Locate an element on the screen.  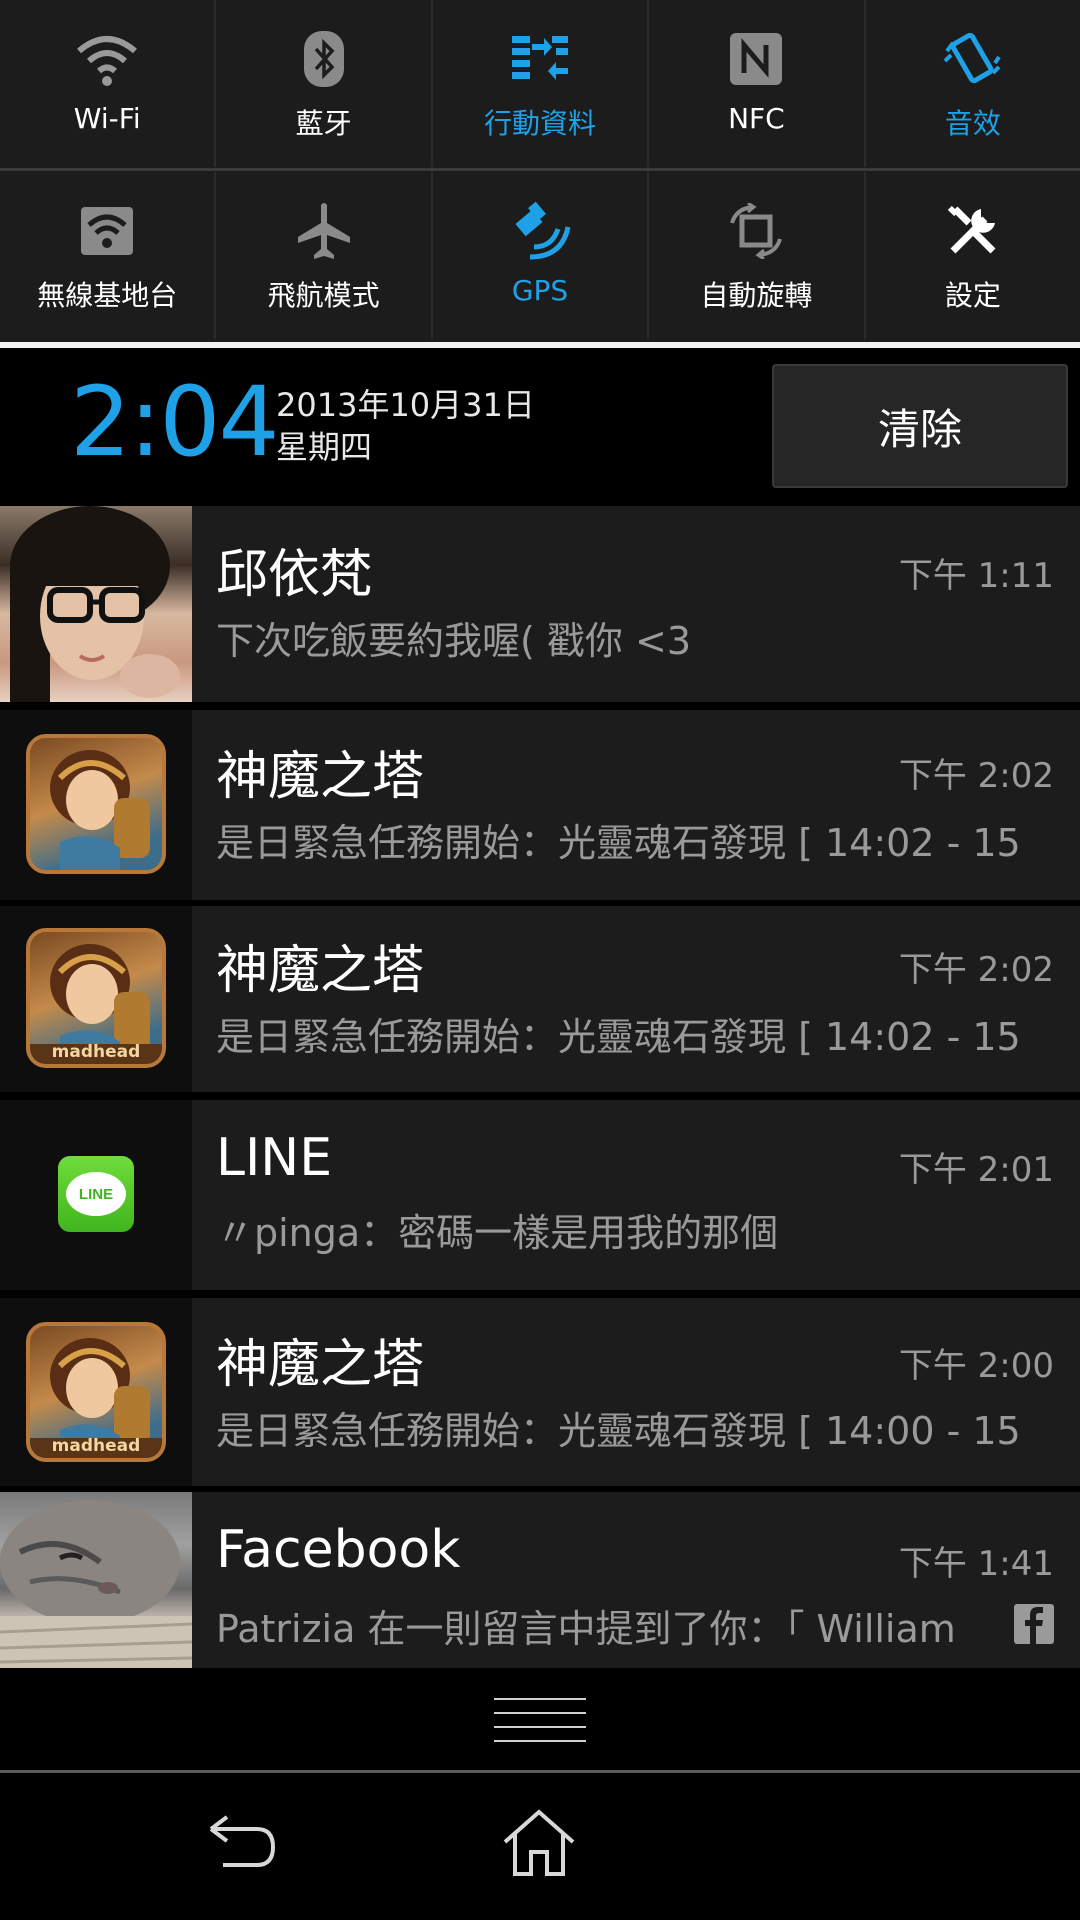
gps-icon is located at coordinates (540, 231).